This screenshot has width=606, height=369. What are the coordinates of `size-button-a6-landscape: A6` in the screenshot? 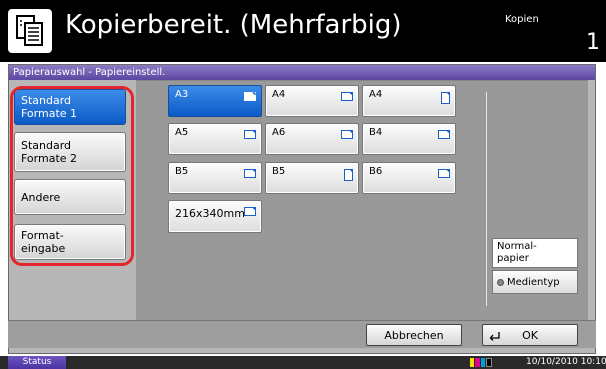 It's located at (312, 139).